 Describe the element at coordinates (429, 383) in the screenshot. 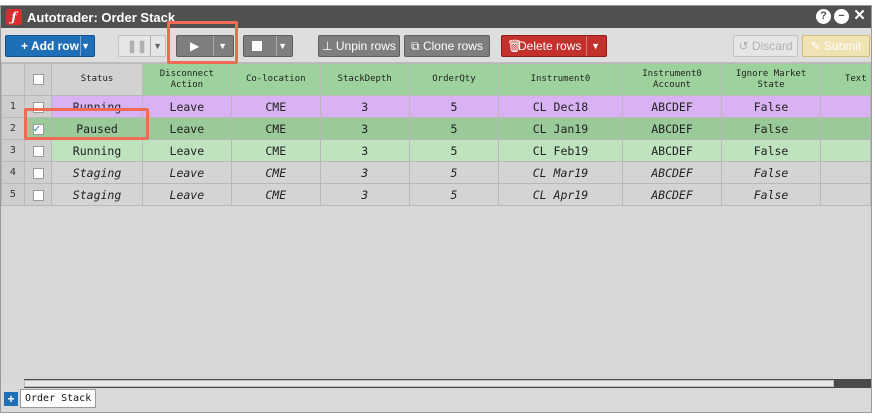

I see `scrollbar-thumb` at that location.